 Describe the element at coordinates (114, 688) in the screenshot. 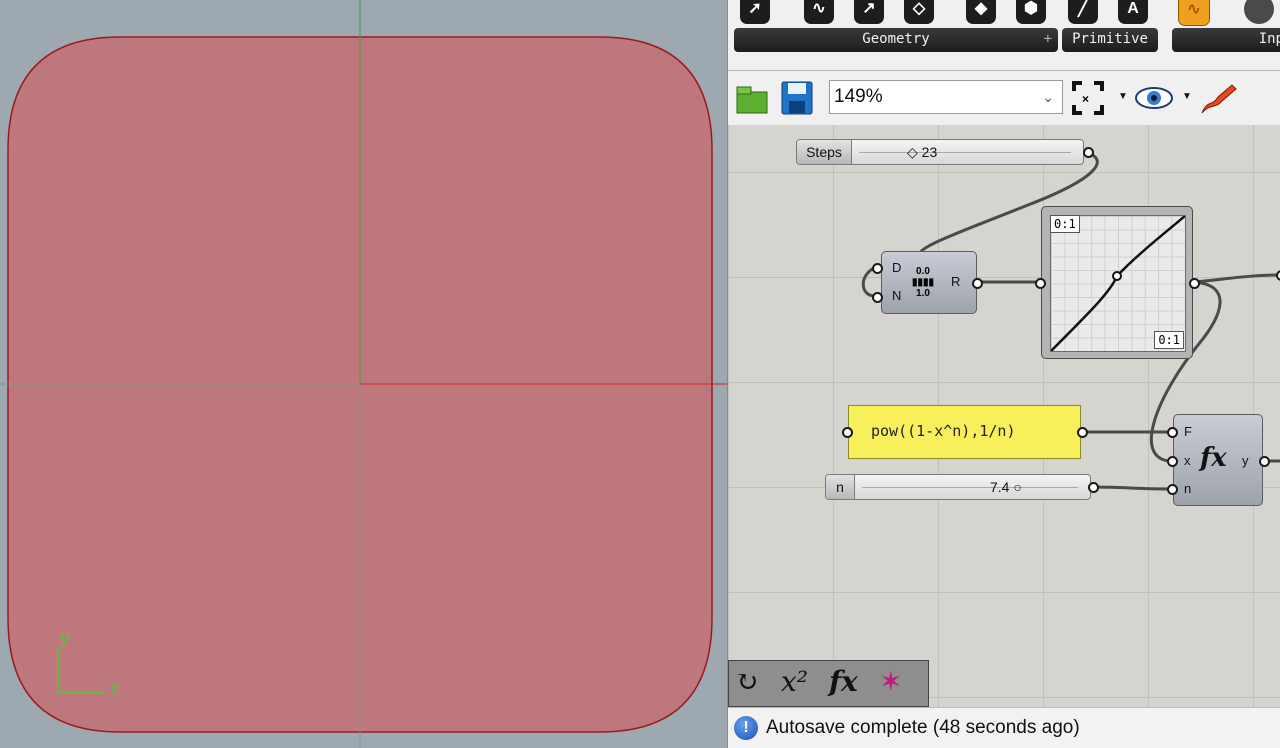

I see `axis-x-label: x` at that location.